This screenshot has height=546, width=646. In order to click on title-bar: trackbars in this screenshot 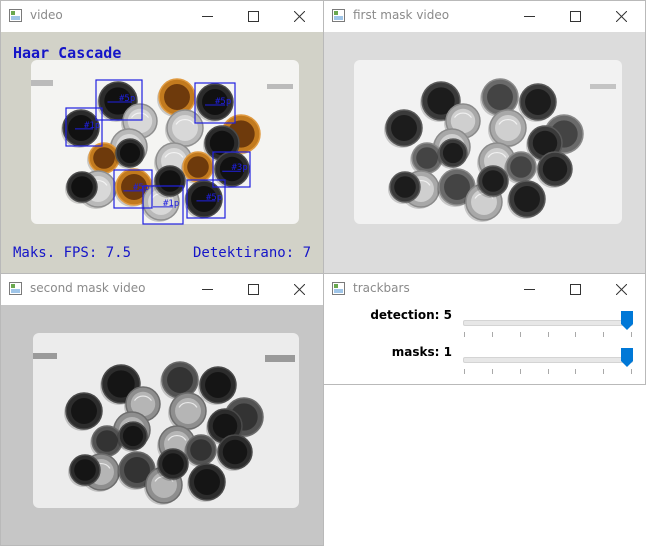, I will do `click(484, 289)`.